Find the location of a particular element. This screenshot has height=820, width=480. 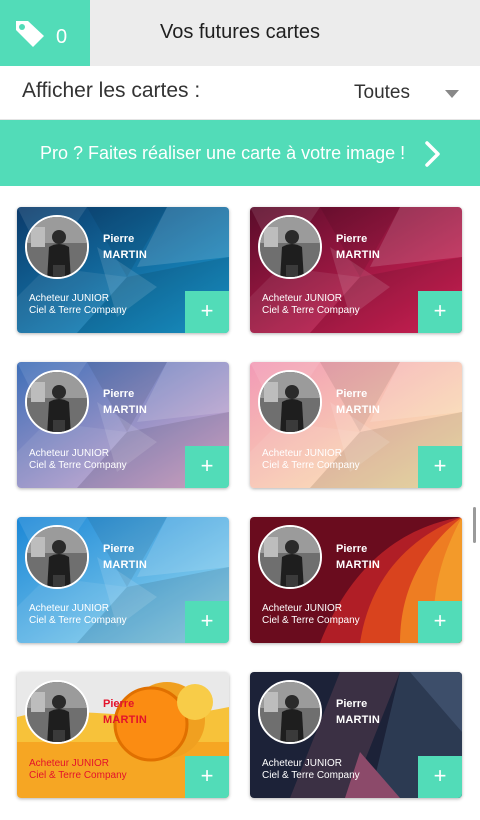

chevron-right-icon is located at coordinates (432, 154).